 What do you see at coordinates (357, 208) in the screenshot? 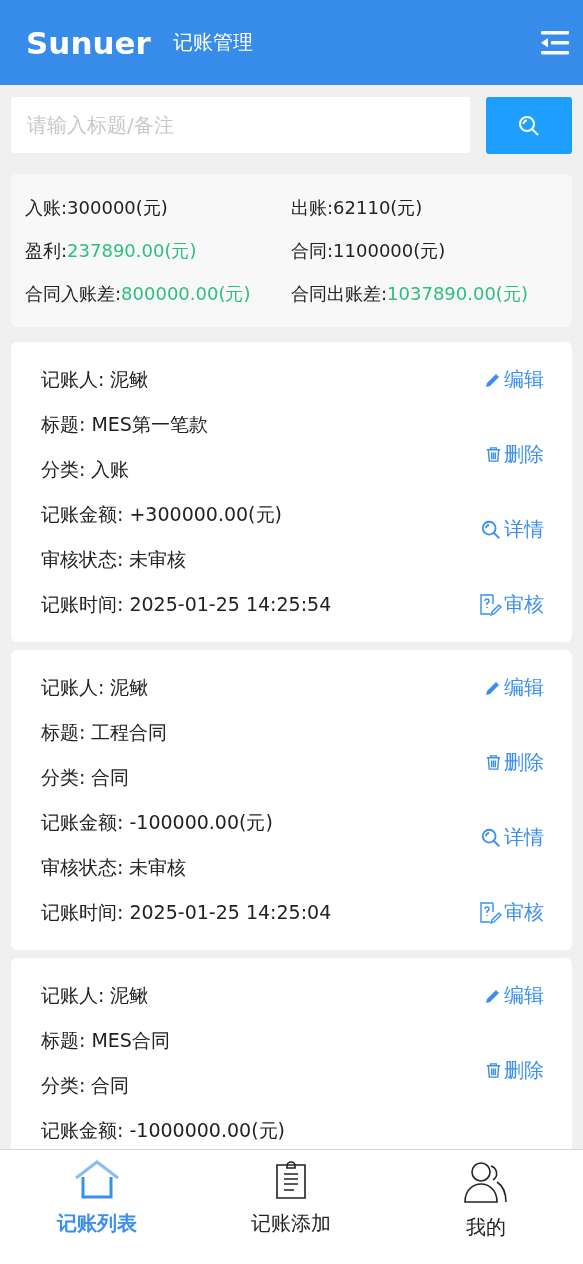
I see `summary-item: 出账:62110(元)` at bounding box center [357, 208].